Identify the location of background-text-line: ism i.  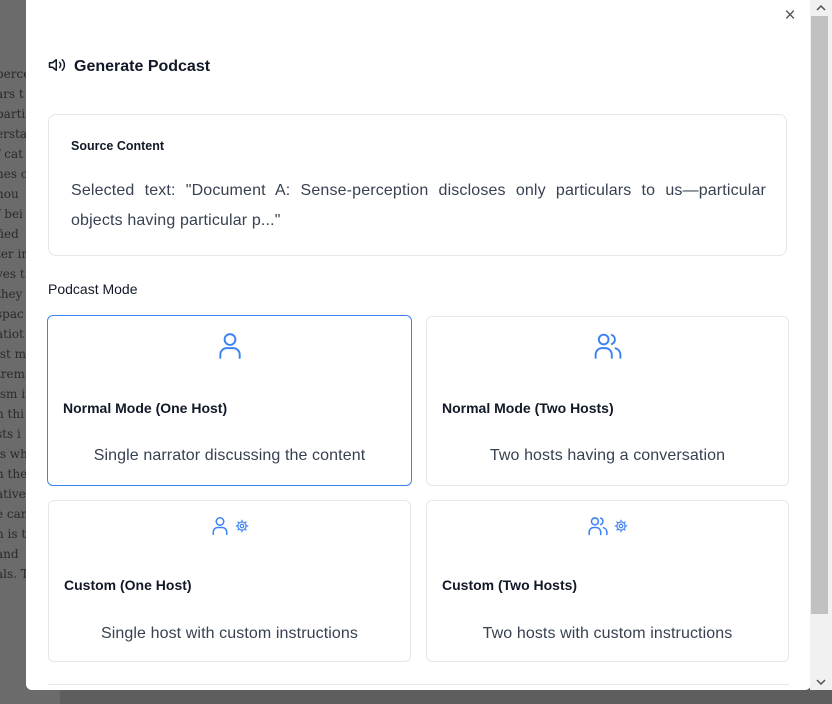
(13, 394).